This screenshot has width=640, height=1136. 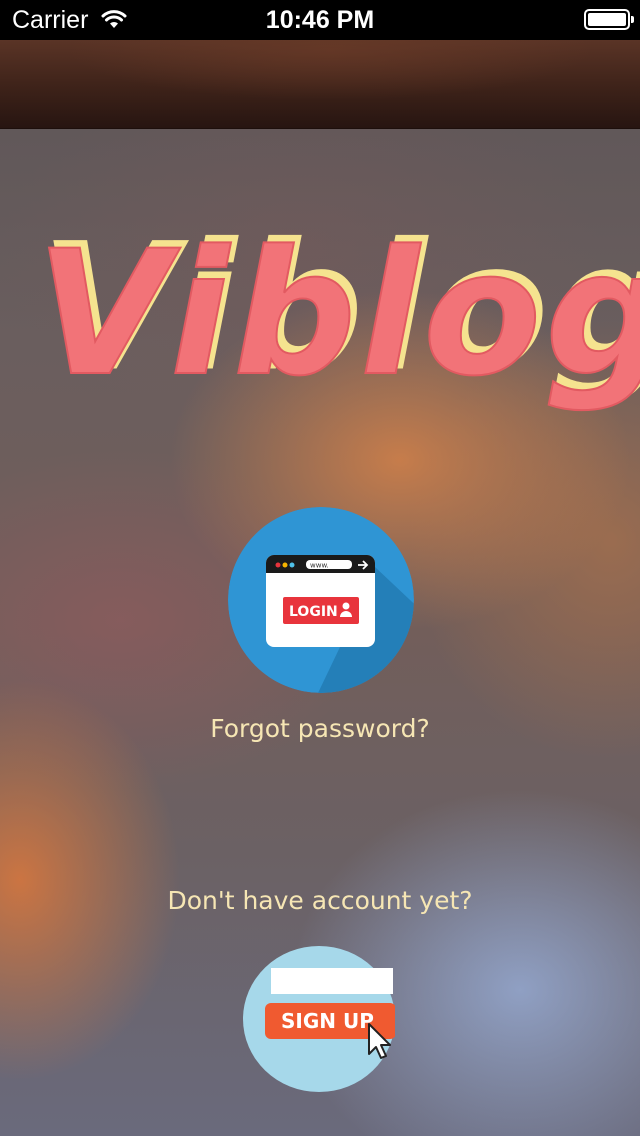 I want to click on signup-button: SIGN UP, so click(x=319, y=1019).